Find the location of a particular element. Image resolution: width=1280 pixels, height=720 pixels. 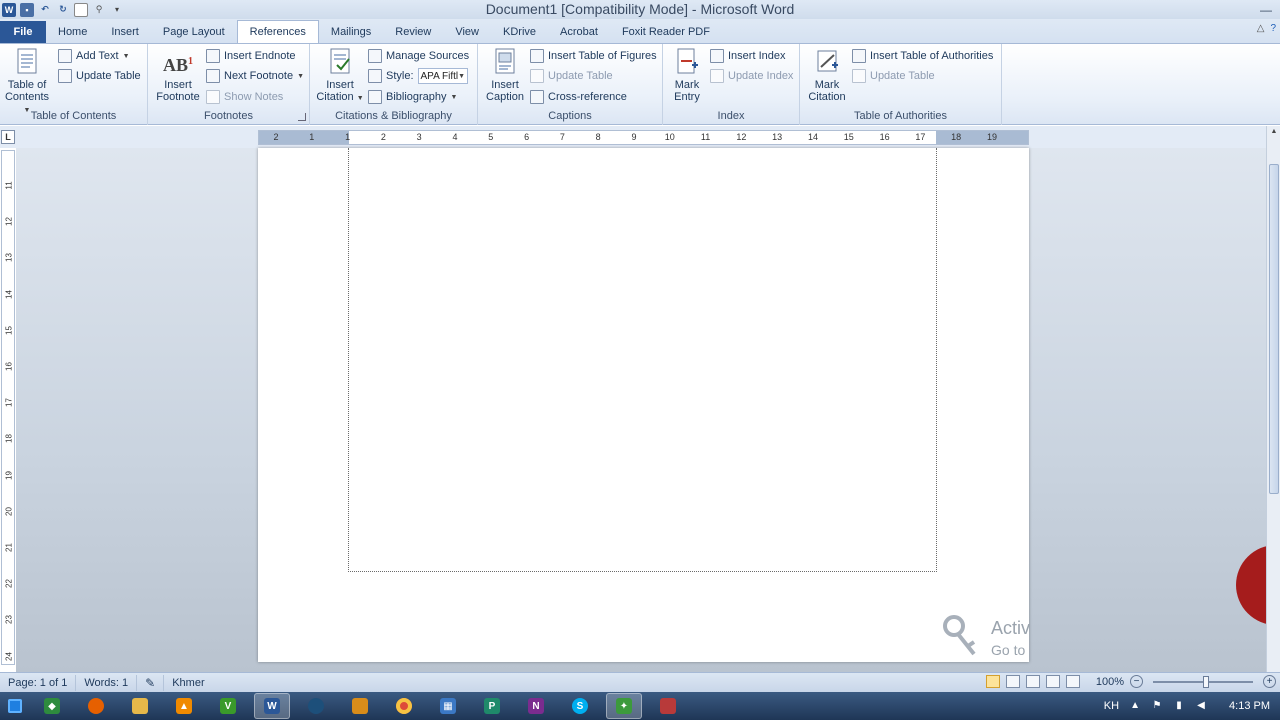

next-footnote-icon is located at coordinates (213, 76).